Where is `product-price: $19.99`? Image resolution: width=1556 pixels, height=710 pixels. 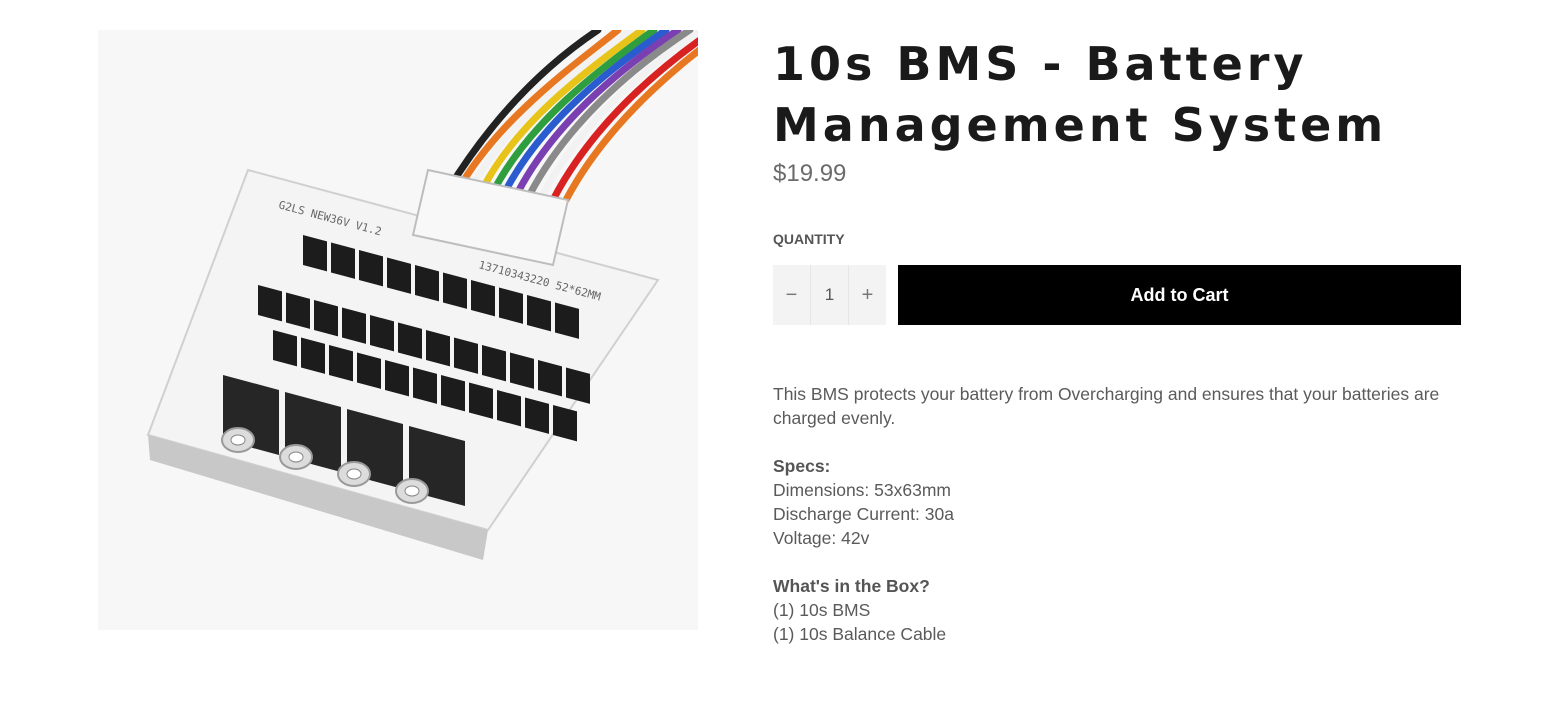 product-price: $19.99 is located at coordinates (810, 173).